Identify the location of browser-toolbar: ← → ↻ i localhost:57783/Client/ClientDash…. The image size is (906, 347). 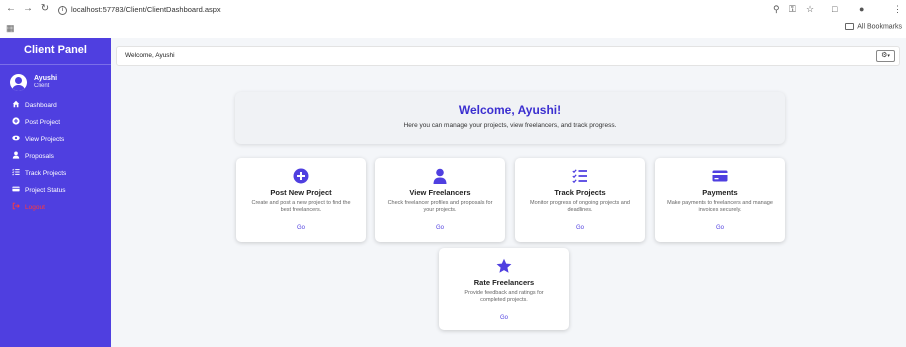
(453, 9).